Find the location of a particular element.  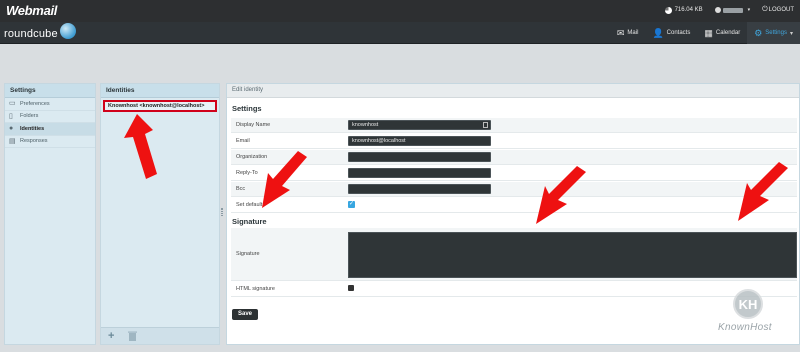

sidebar-item-label: Identities is located at coordinates (32, 128).